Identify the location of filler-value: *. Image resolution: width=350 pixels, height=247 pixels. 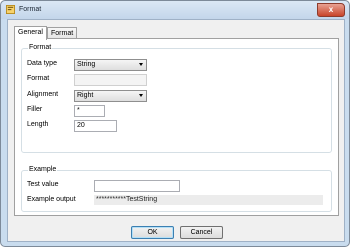
(78, 110).